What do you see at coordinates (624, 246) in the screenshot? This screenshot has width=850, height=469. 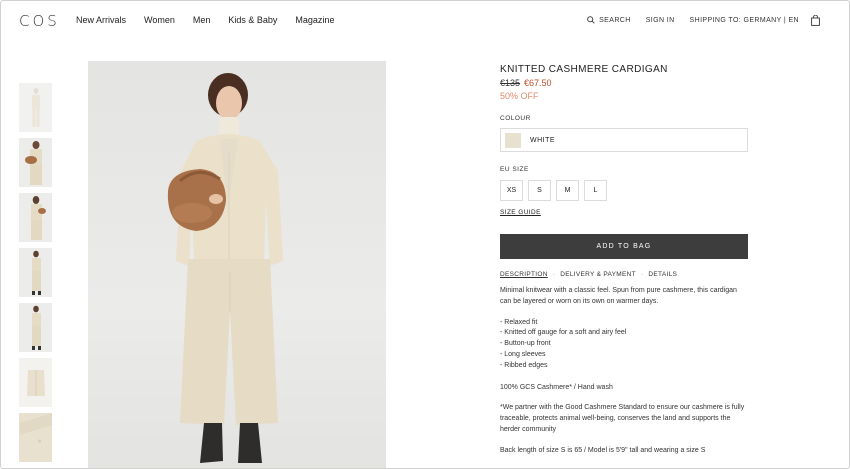 I see `add-to-bag-button: ADD TO BAG` at bounding box center [624, 246].